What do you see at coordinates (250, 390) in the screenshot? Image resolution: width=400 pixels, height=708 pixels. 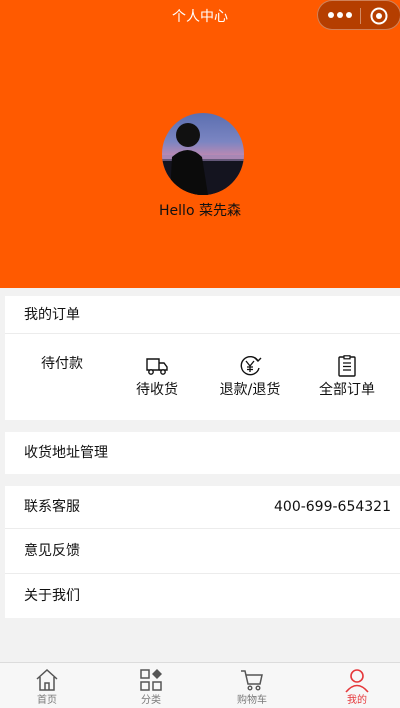 I see `order-refund-label: 退款/退货` at bounding box center [250, 390].